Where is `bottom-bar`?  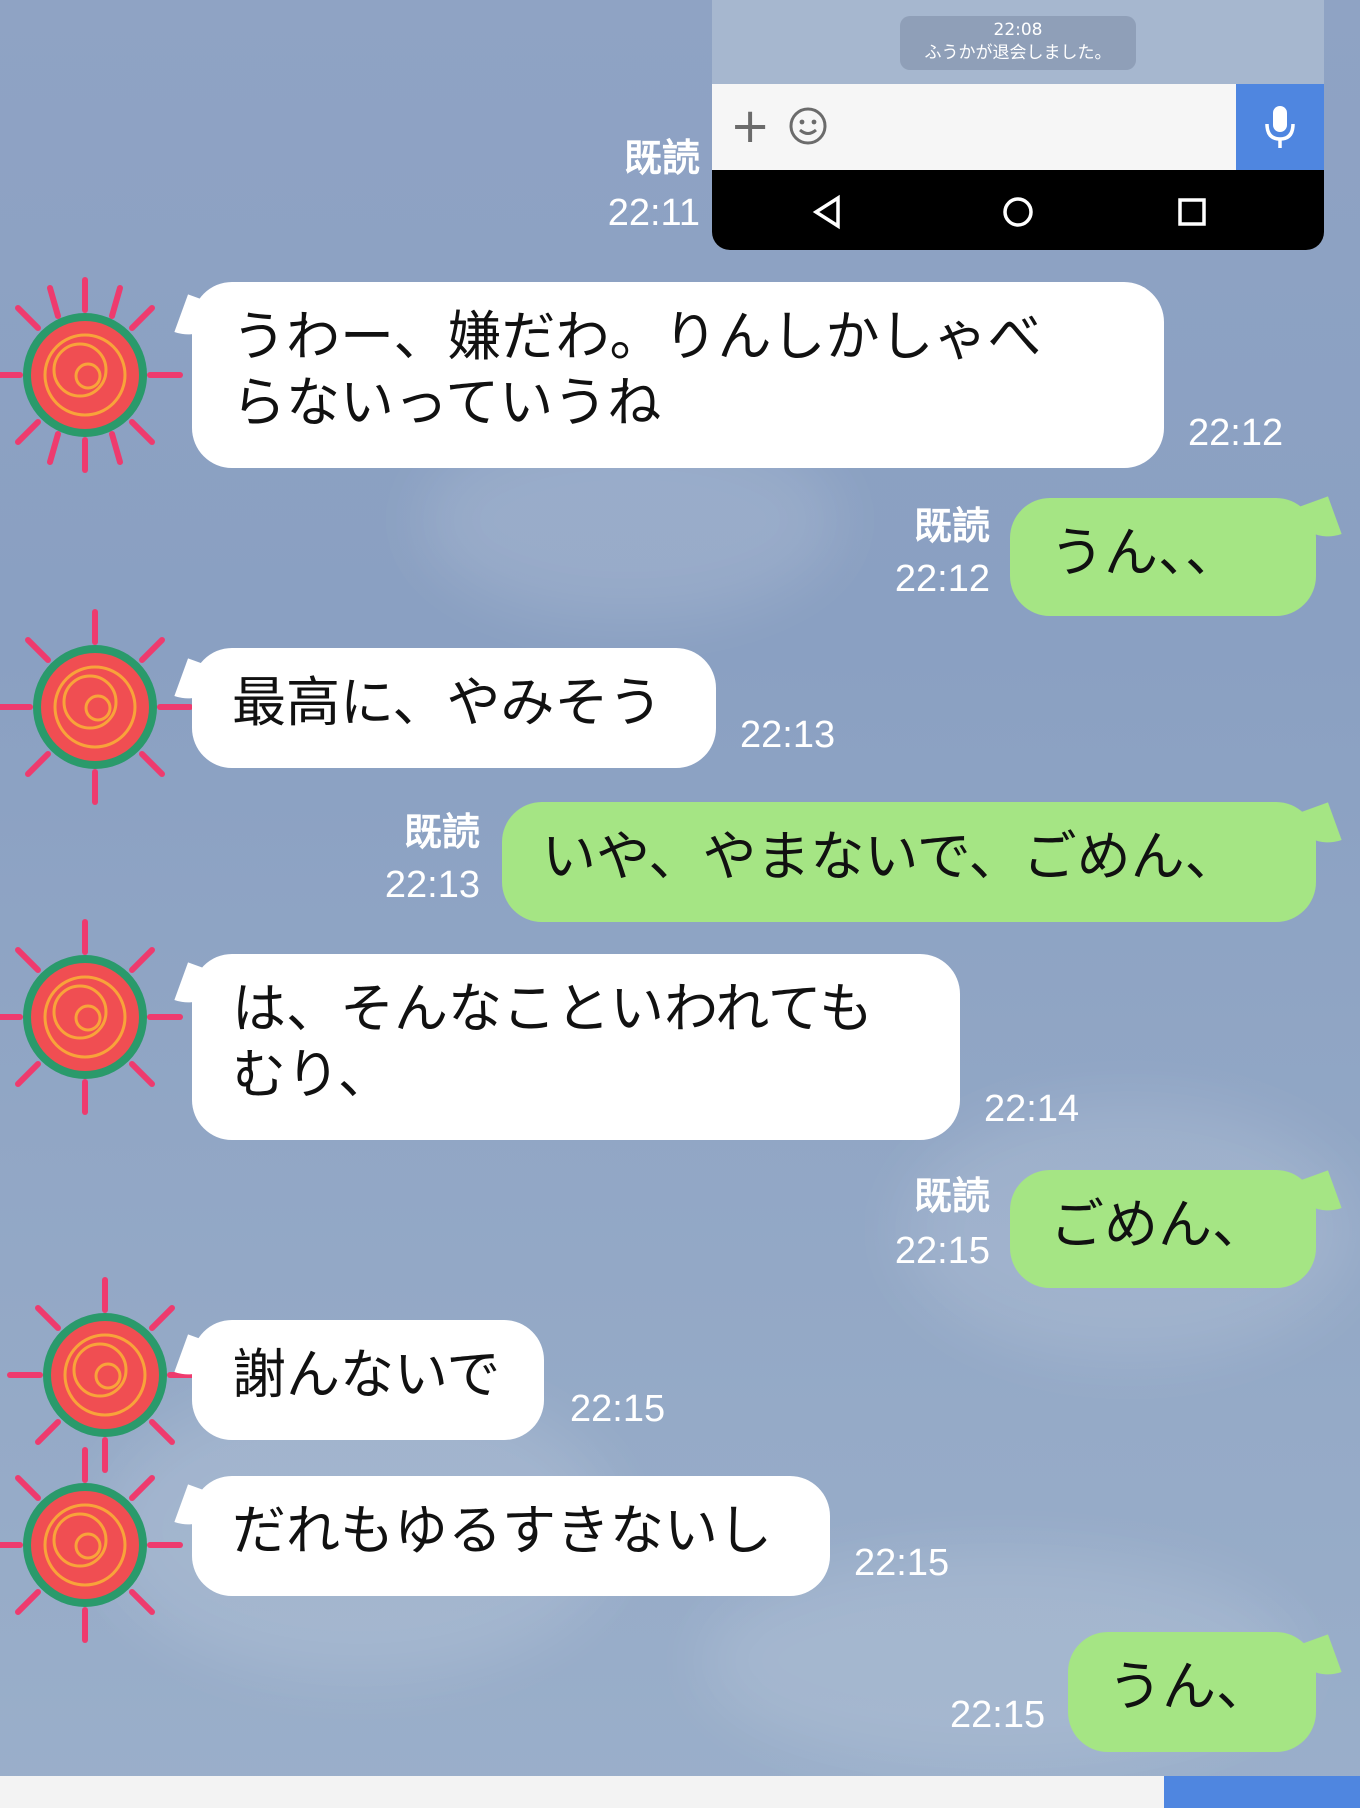
bottom-bar is located at coordinates (680, 1792).